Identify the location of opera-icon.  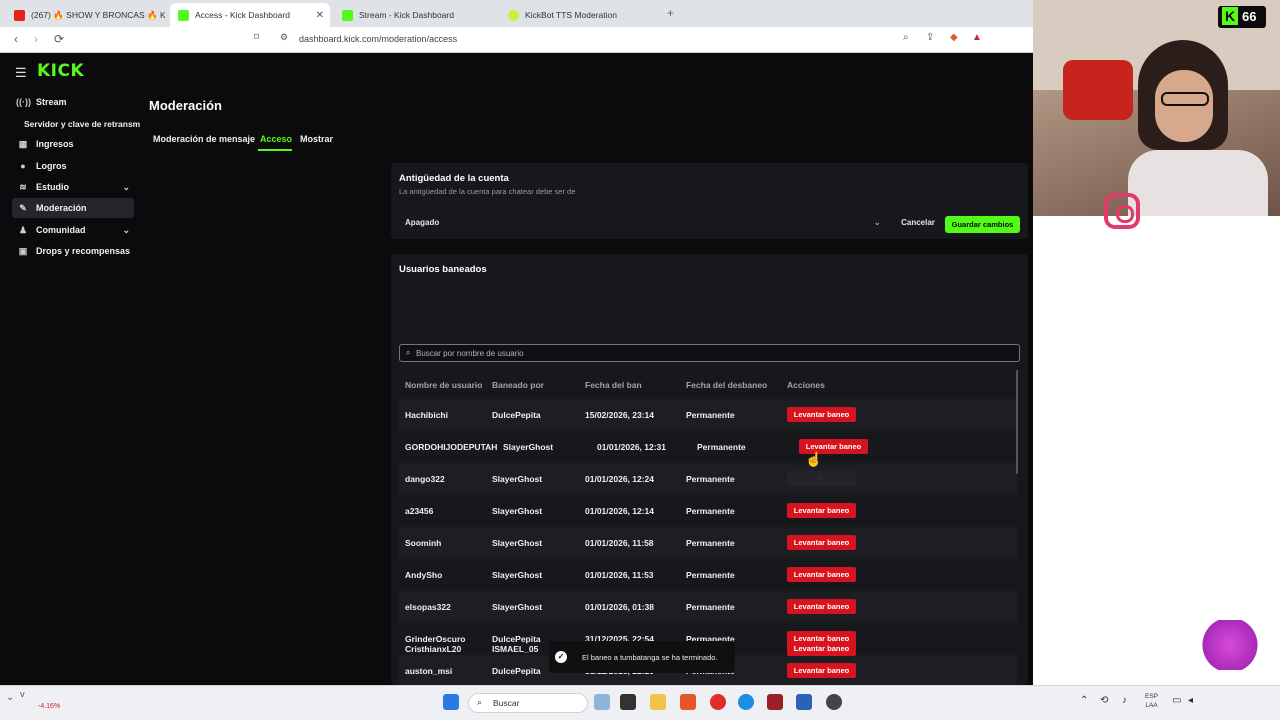
(718, 702).